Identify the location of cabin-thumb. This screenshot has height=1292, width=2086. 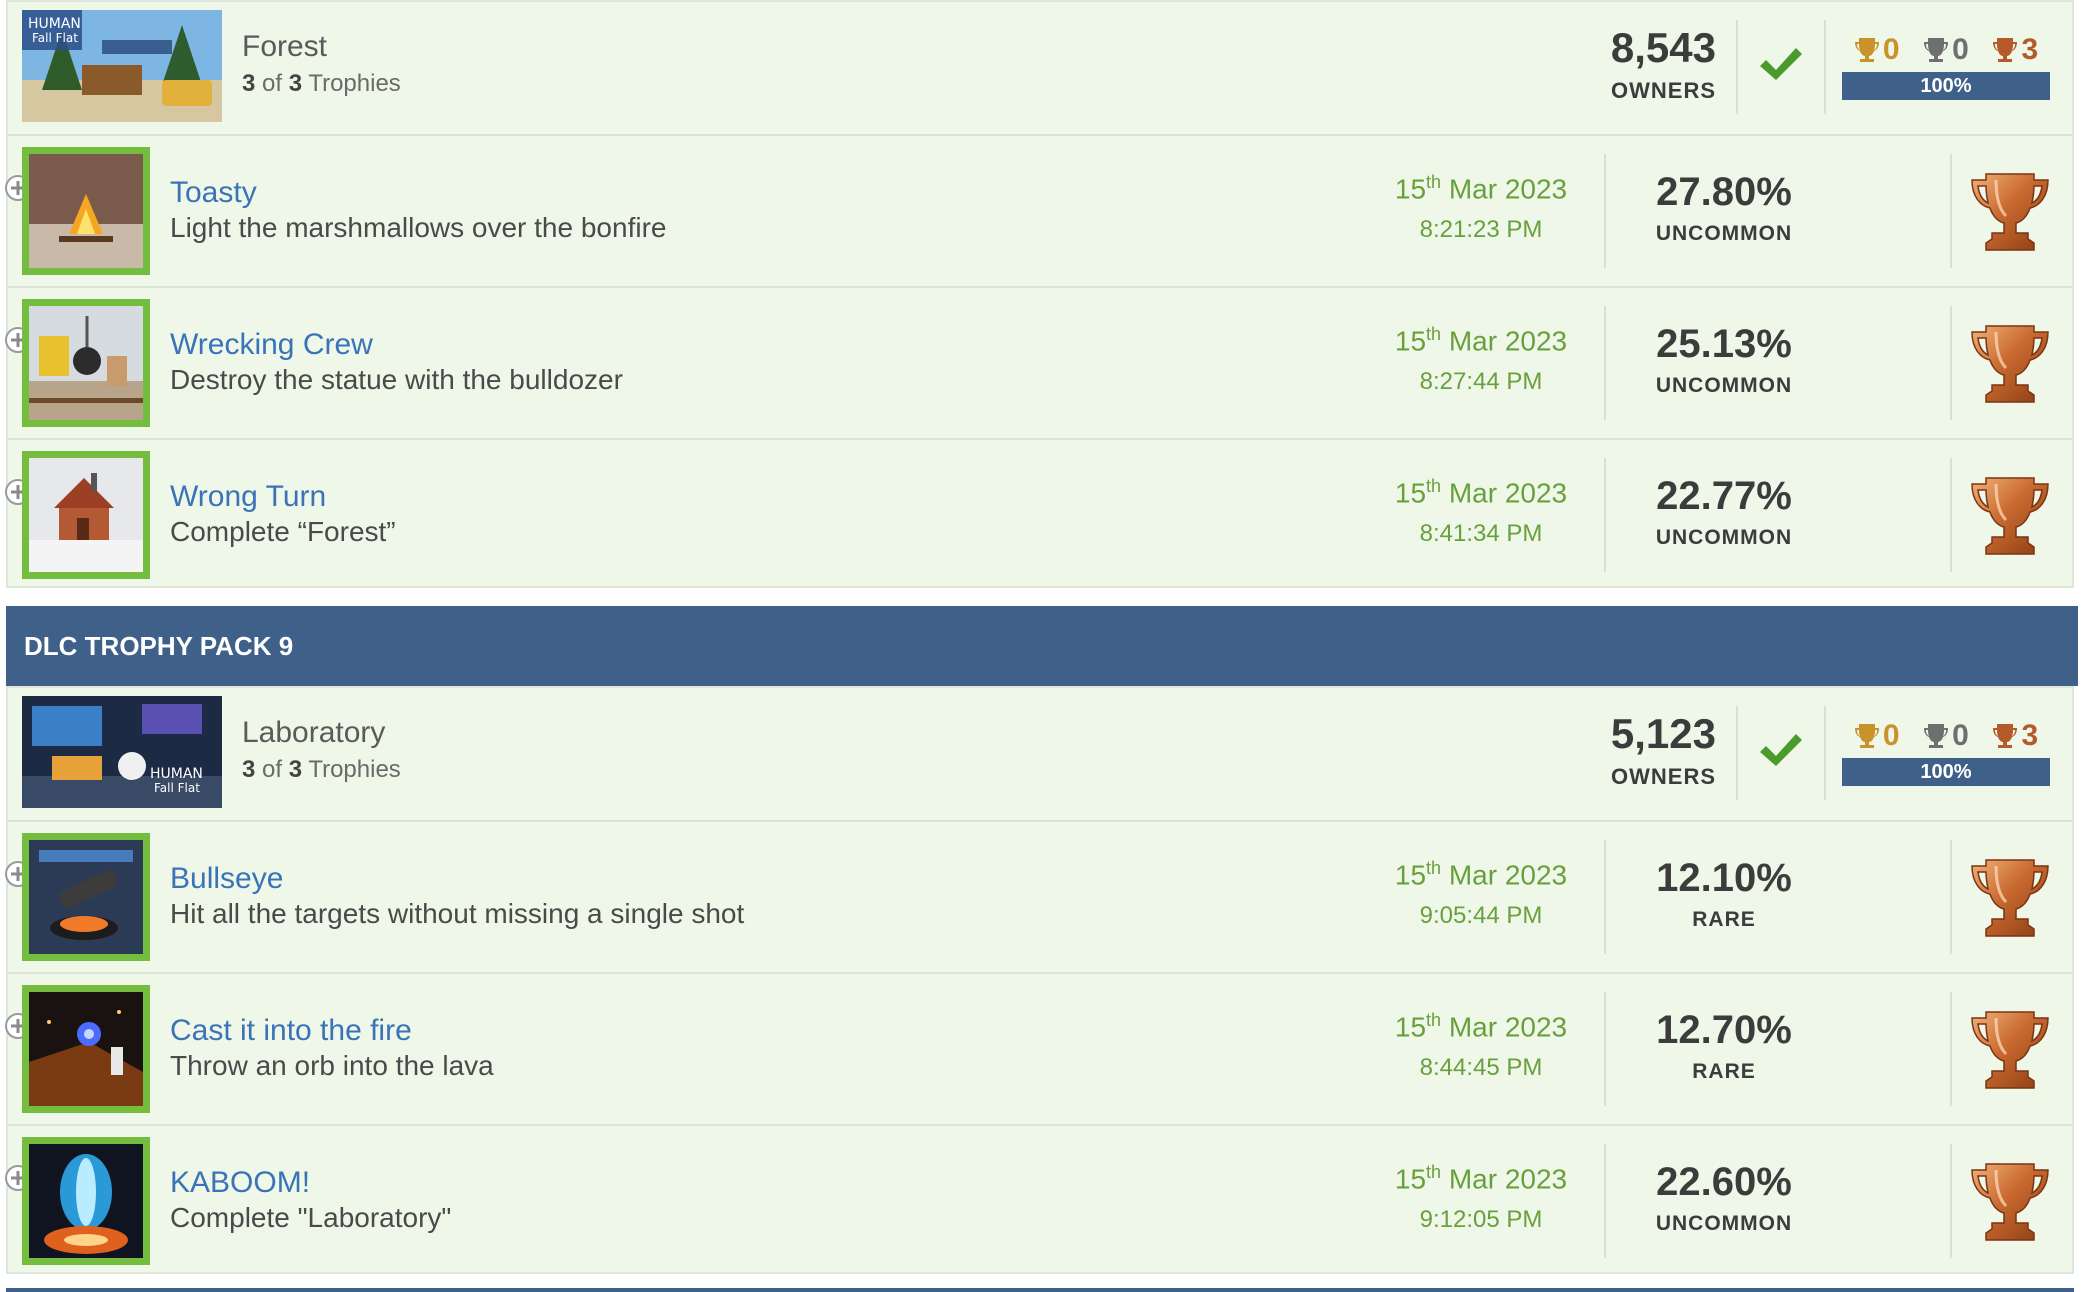
(86, 515).